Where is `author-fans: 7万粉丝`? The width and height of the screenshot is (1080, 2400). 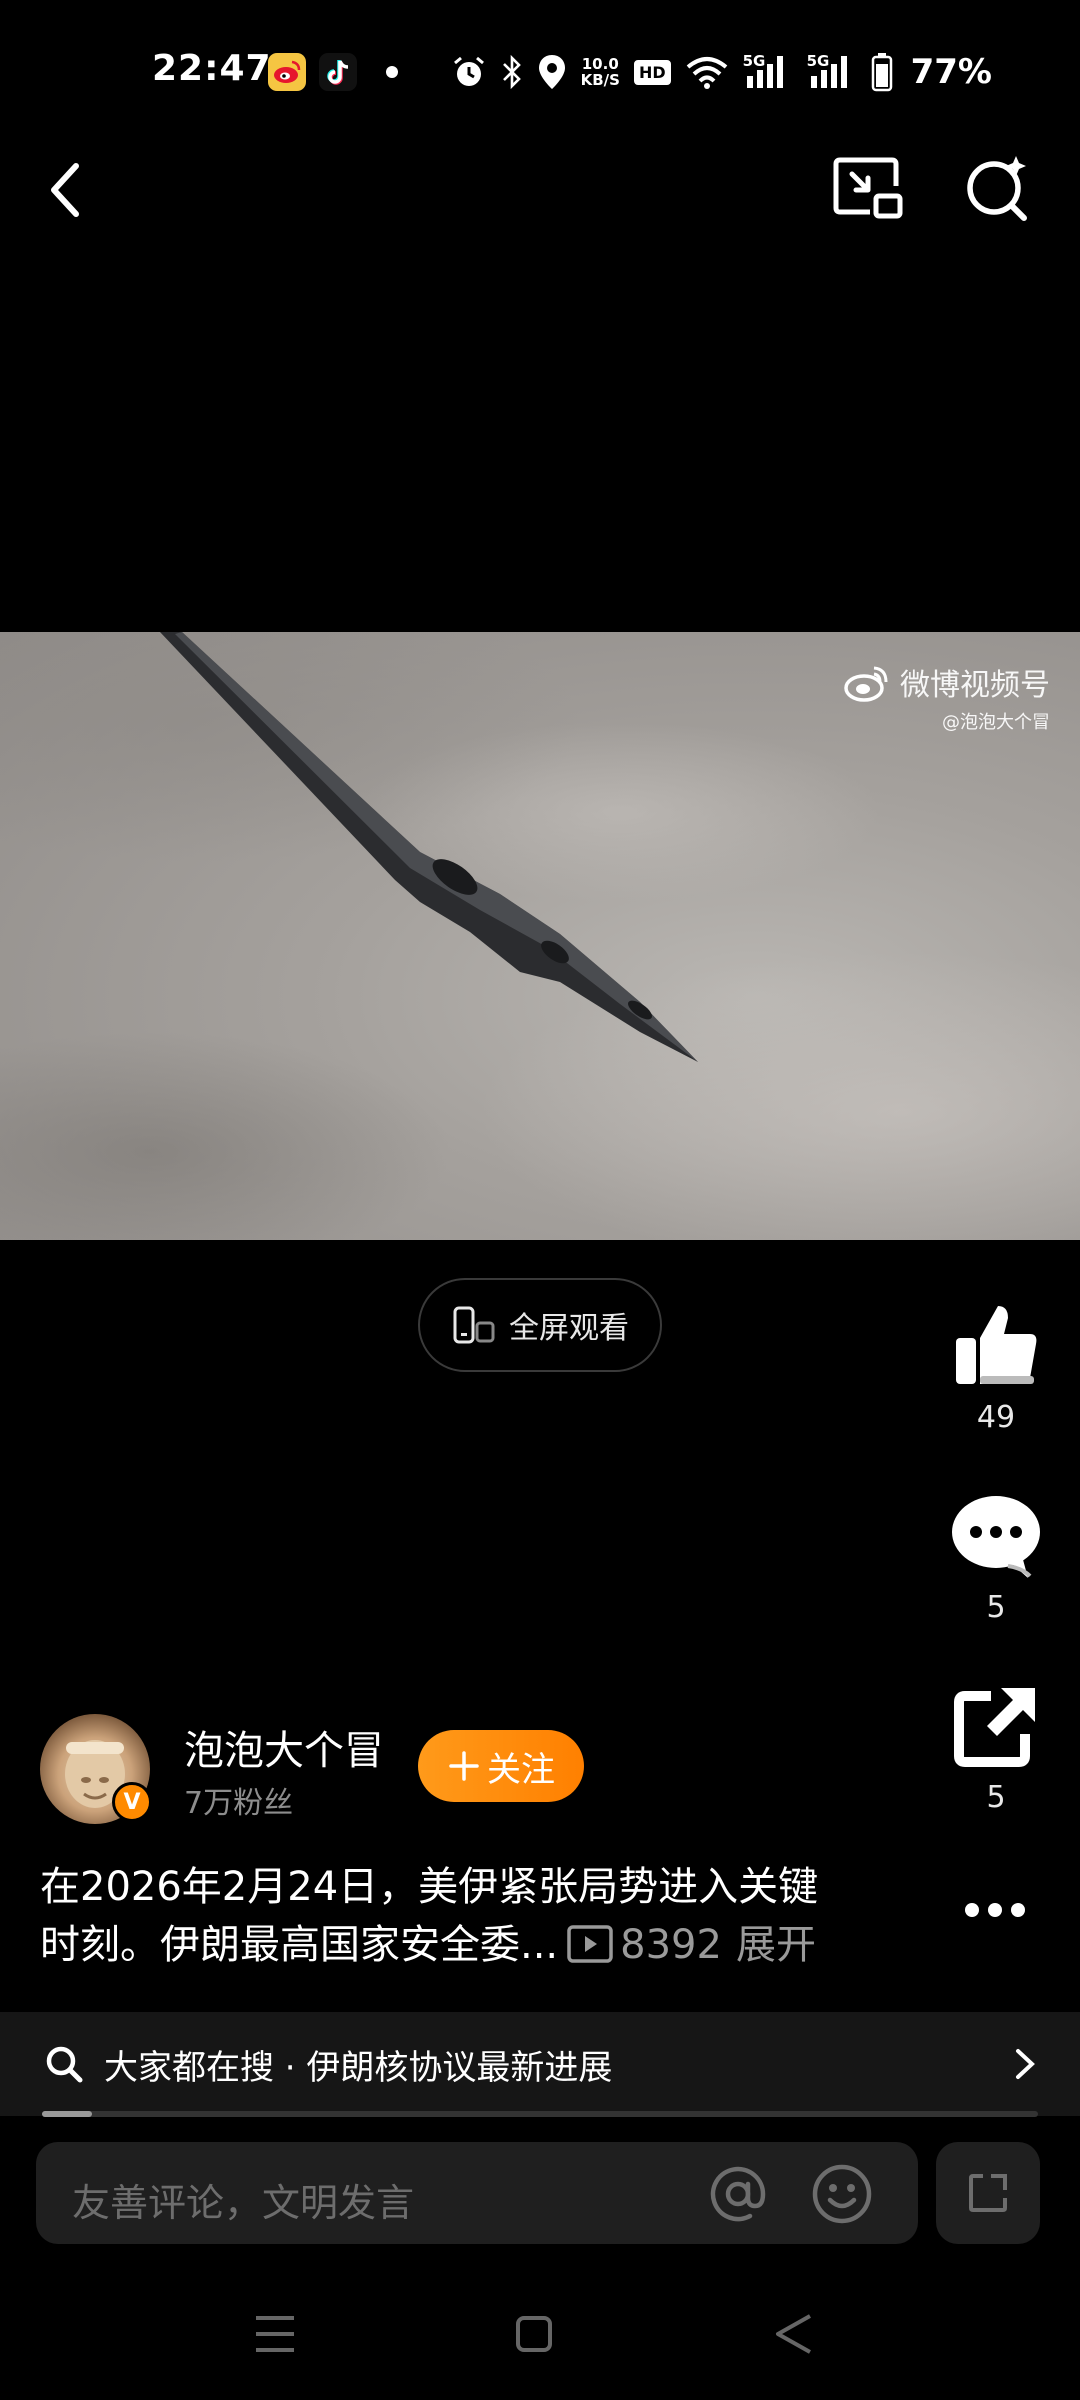
author-fans: 7万粉丝 is located at coordinates (239, 1803).